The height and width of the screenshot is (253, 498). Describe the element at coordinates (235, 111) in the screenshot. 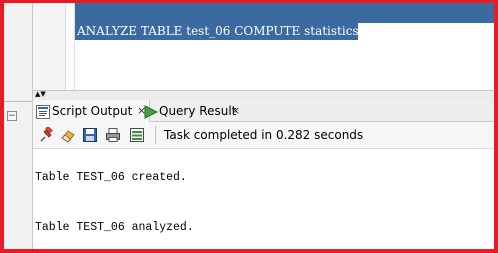

I see `close-icon: ×` at that location.